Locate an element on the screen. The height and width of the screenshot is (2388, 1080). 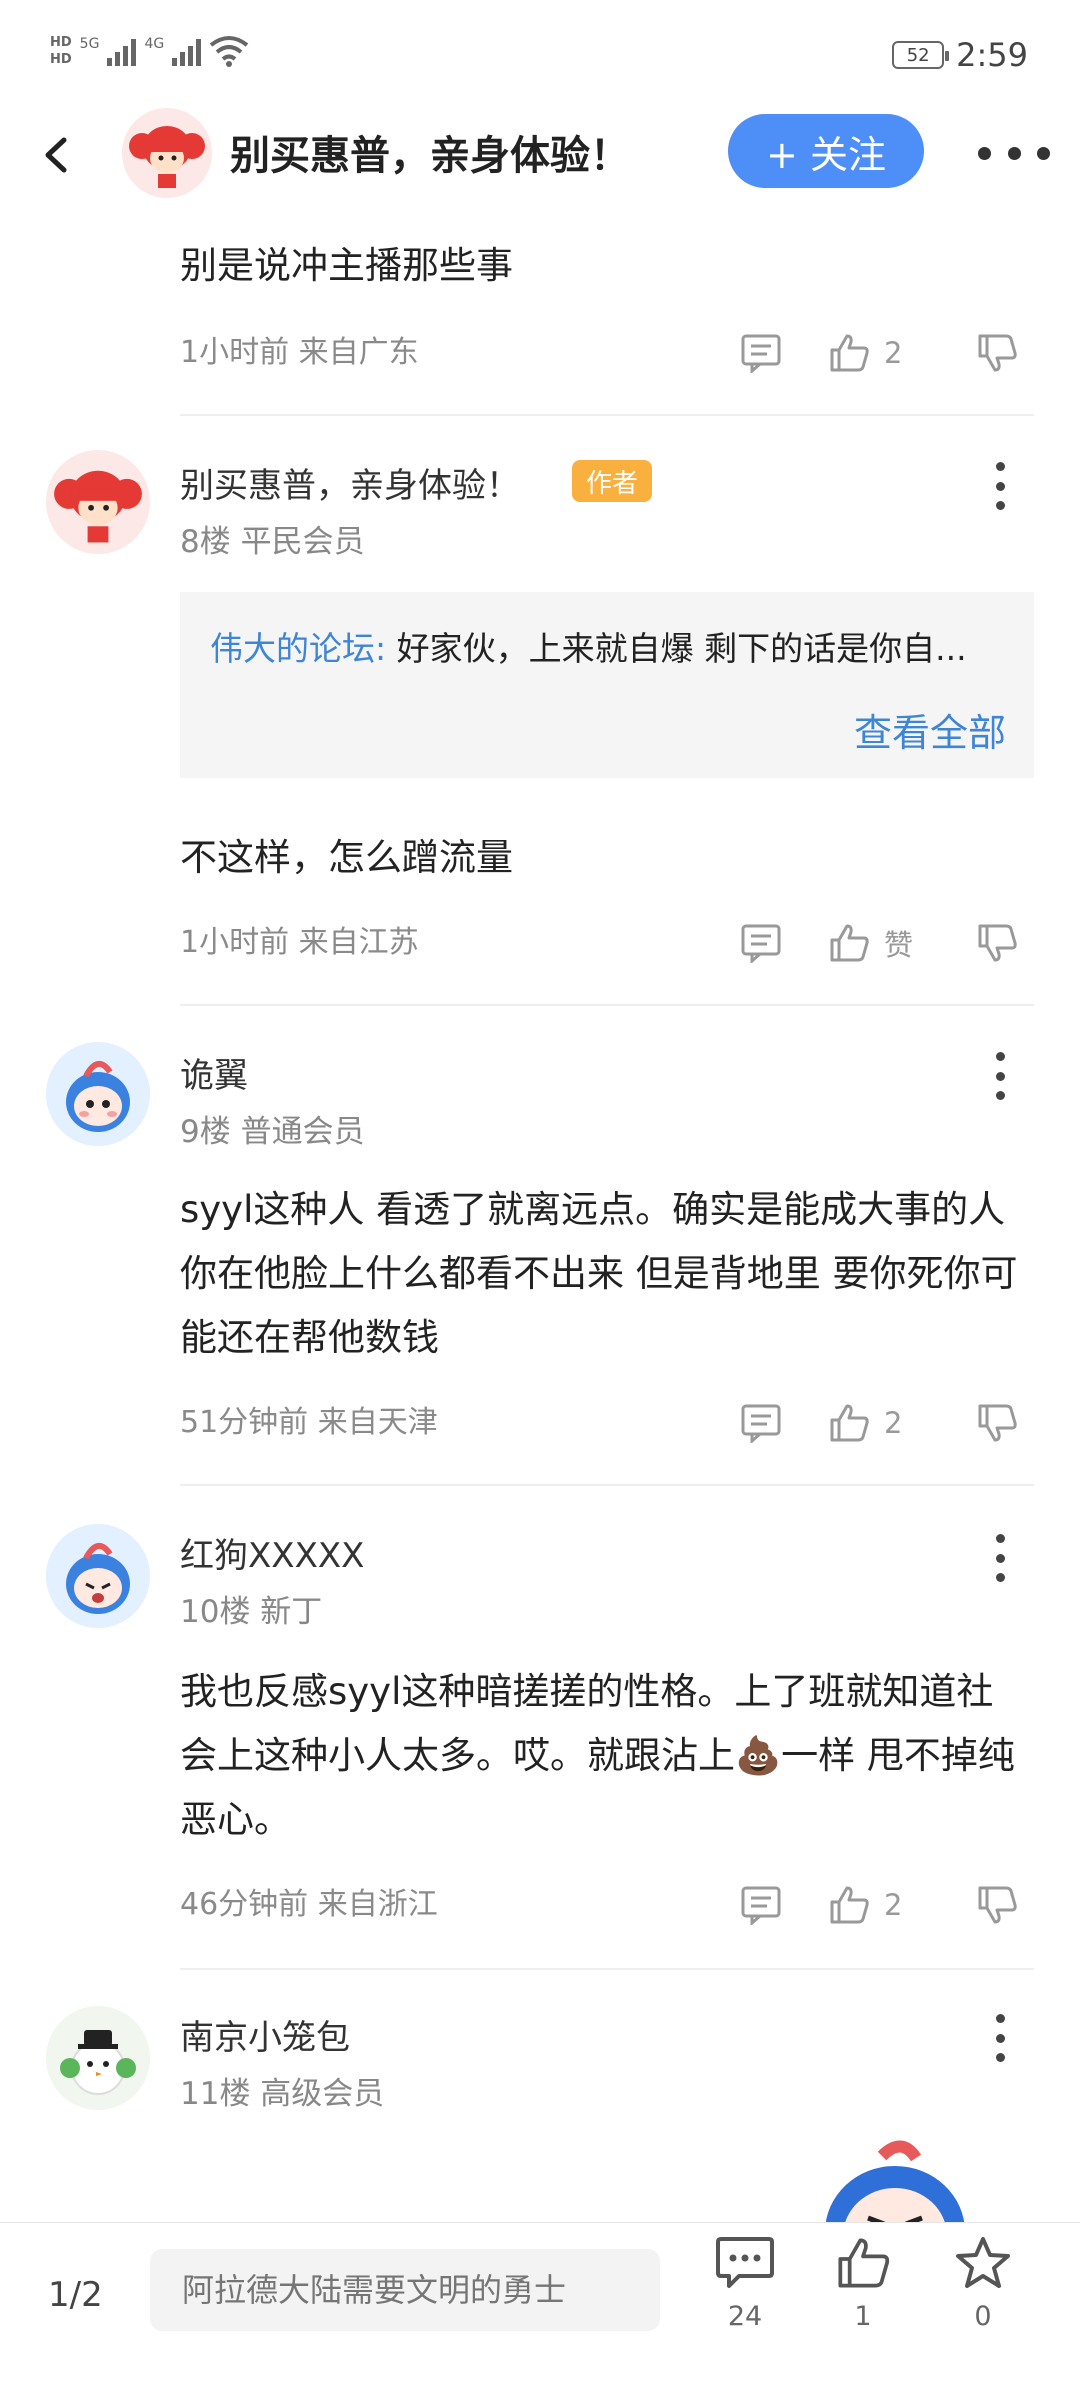
author-avatar is located at coordinates (167, 153).